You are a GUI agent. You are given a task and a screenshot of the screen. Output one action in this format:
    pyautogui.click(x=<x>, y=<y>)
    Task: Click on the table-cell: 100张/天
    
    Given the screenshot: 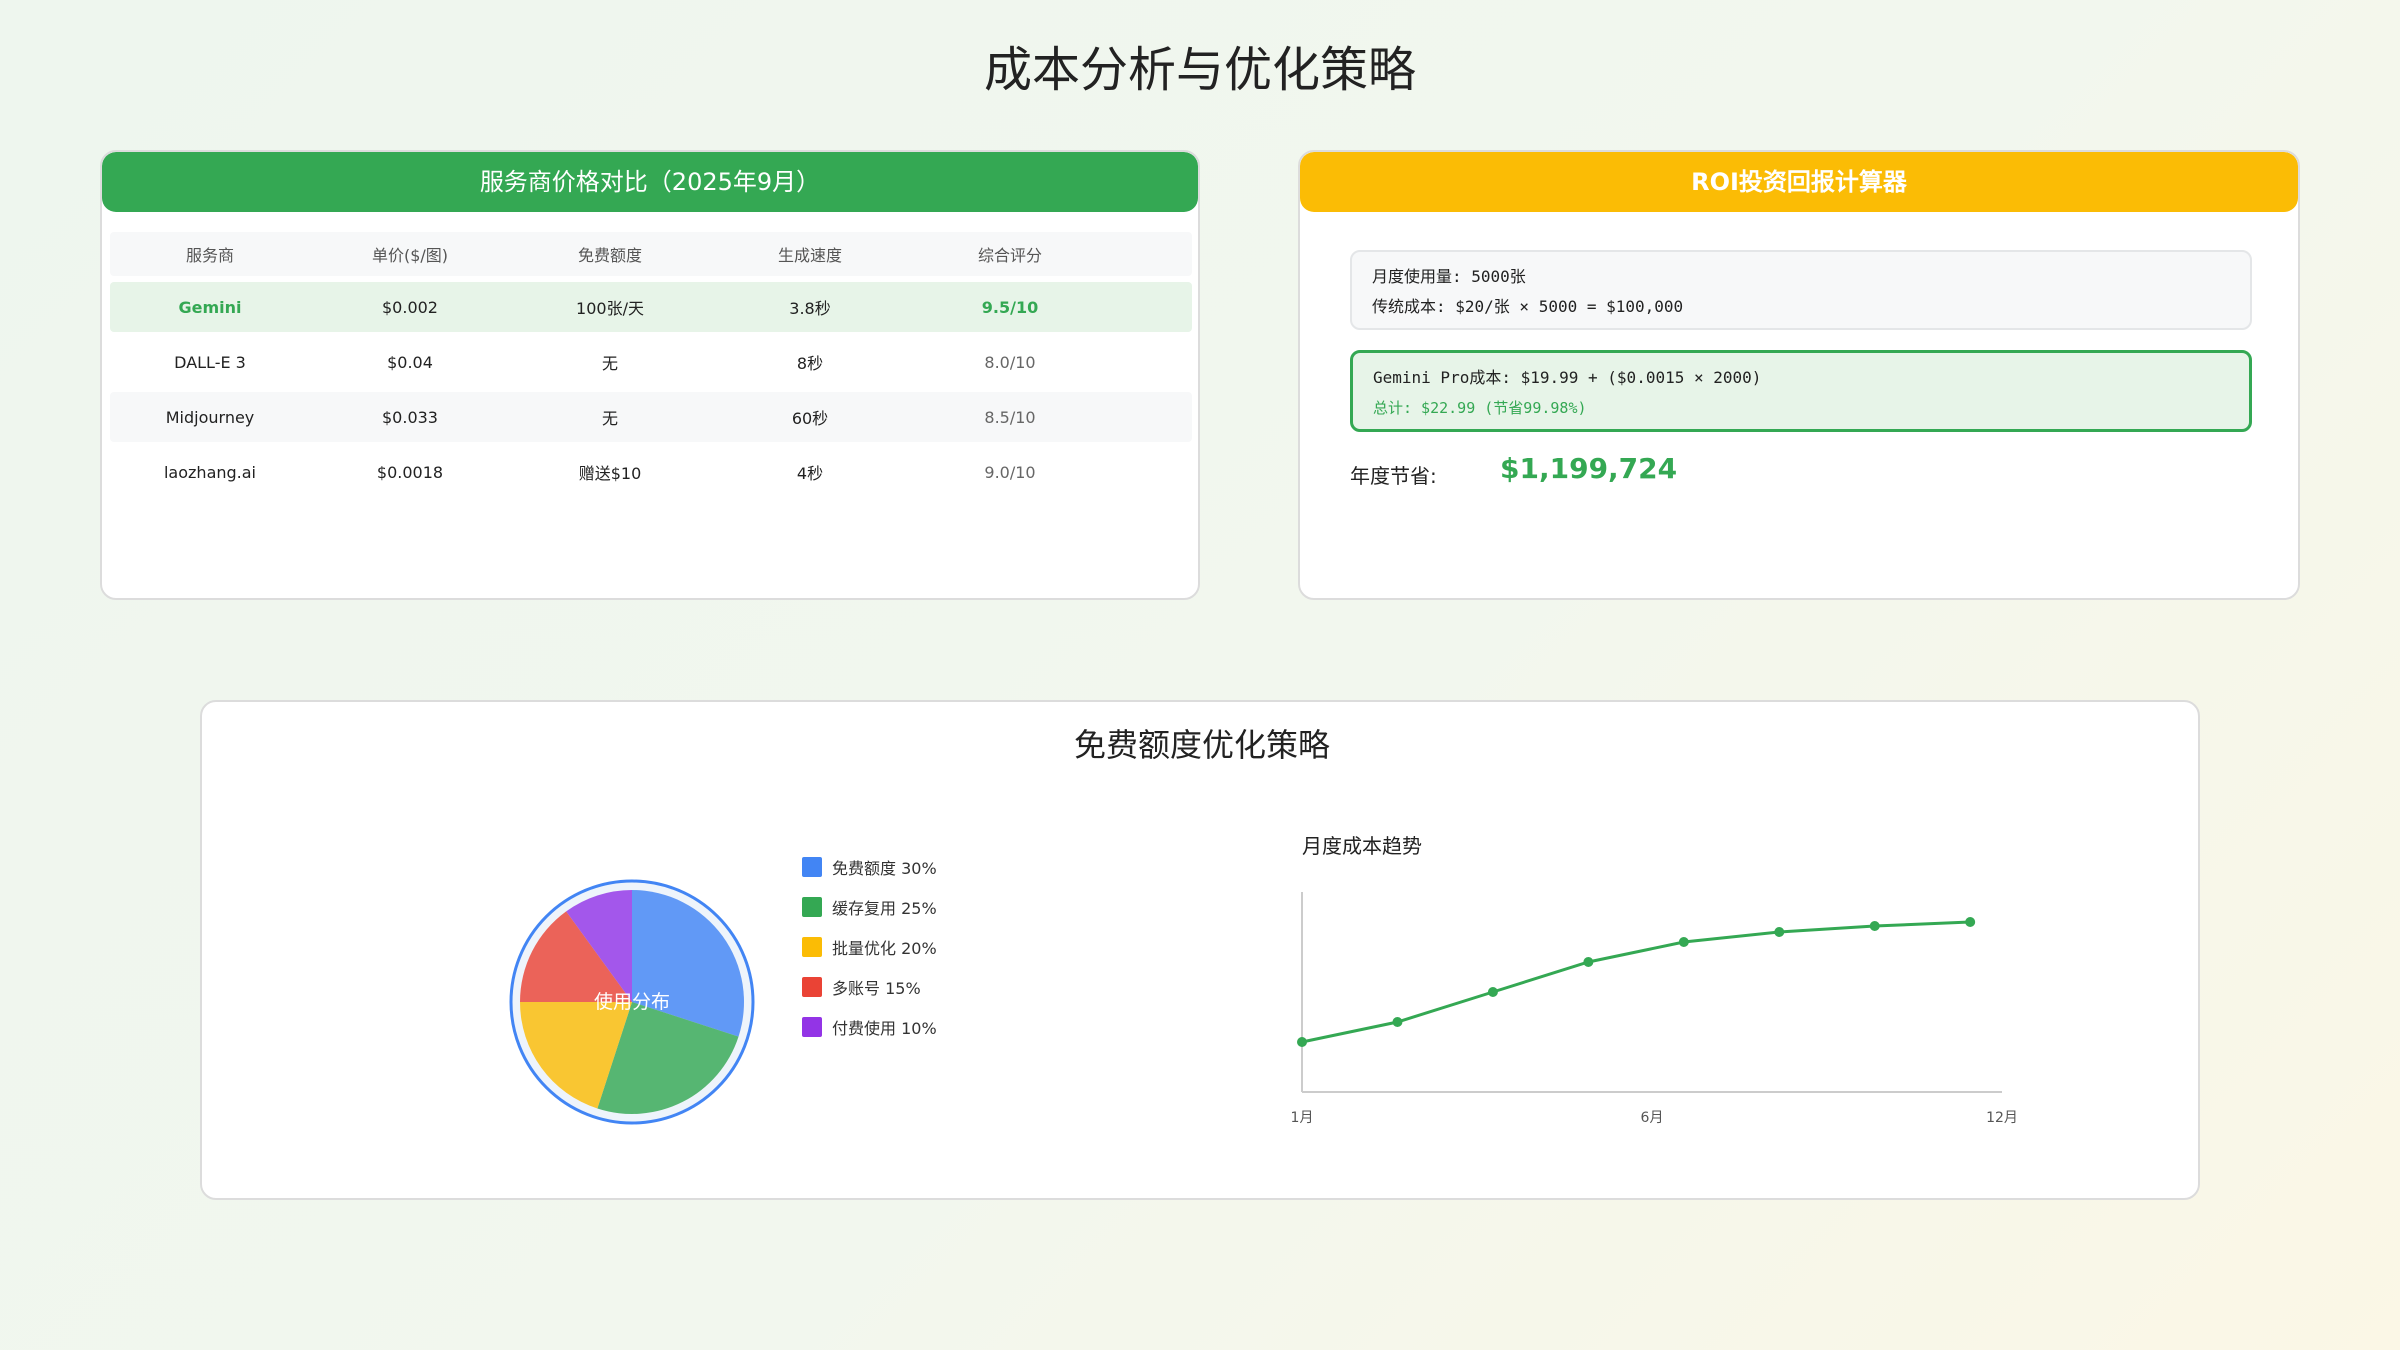 What is the action you would take?
    pyautogui.click(x=610, y=308)
    